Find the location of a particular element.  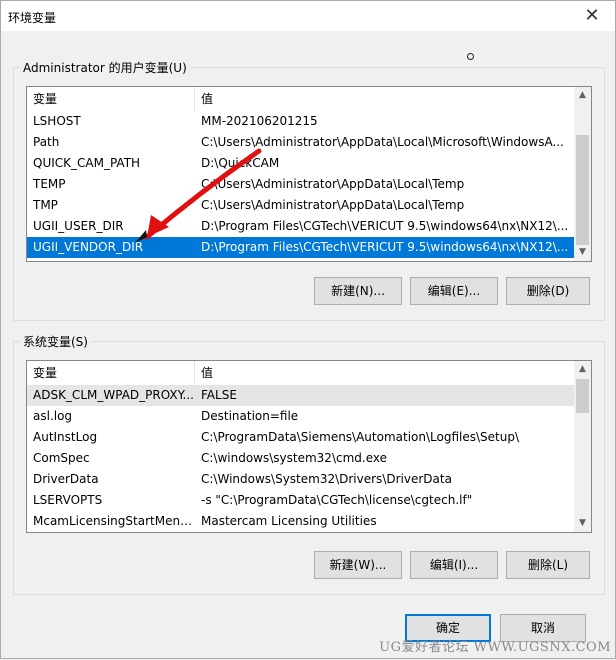

variable-value-cell: Destination=file is located at coordinates (250, 416).